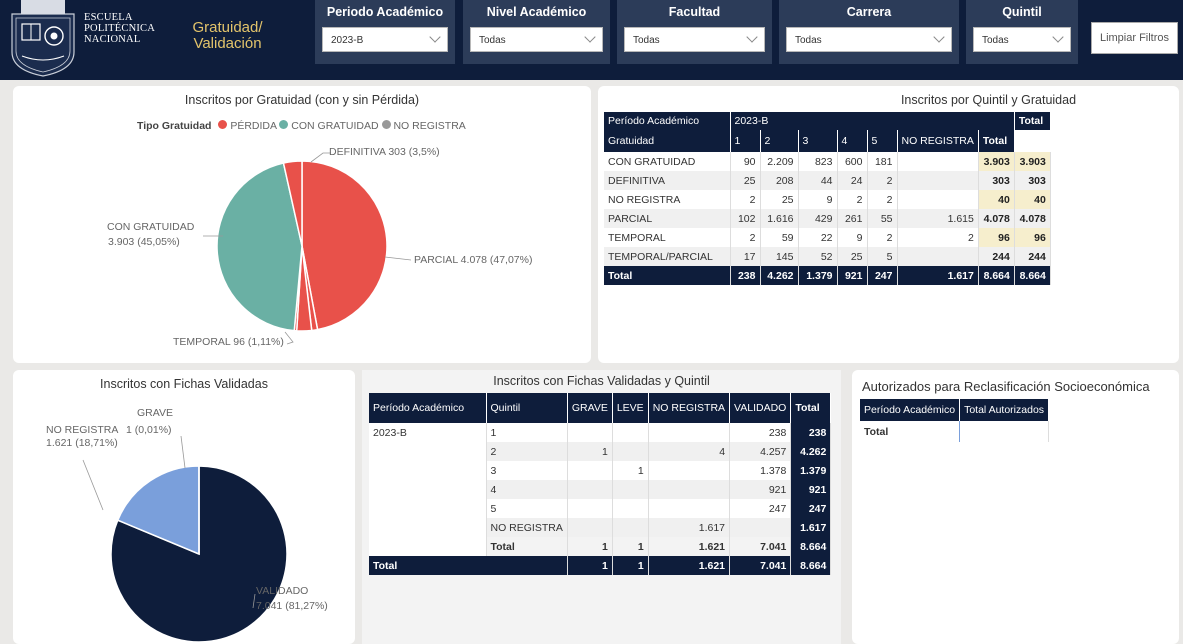  What do you see at coordinates (818, 180) in the screenshot?
I see `qt-cell-v3: 44` at bounding box center [818, 180].